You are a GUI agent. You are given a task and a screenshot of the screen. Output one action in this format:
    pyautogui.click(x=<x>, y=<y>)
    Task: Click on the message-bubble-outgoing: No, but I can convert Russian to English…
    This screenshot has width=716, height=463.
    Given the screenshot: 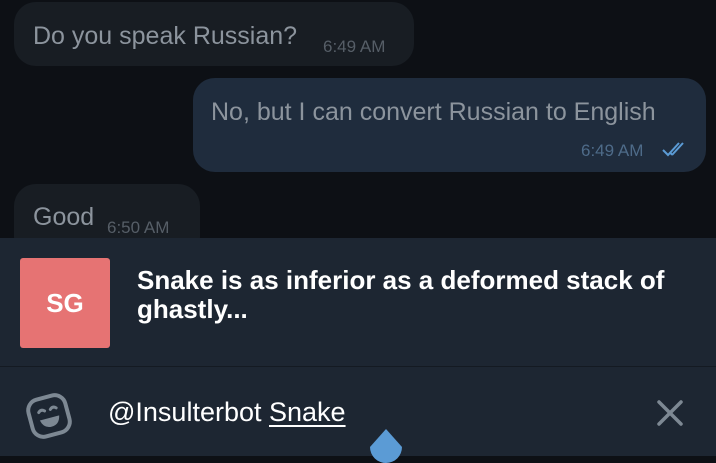 What is the action you would take?
    pyautogui.click(x=449, y=125)
    